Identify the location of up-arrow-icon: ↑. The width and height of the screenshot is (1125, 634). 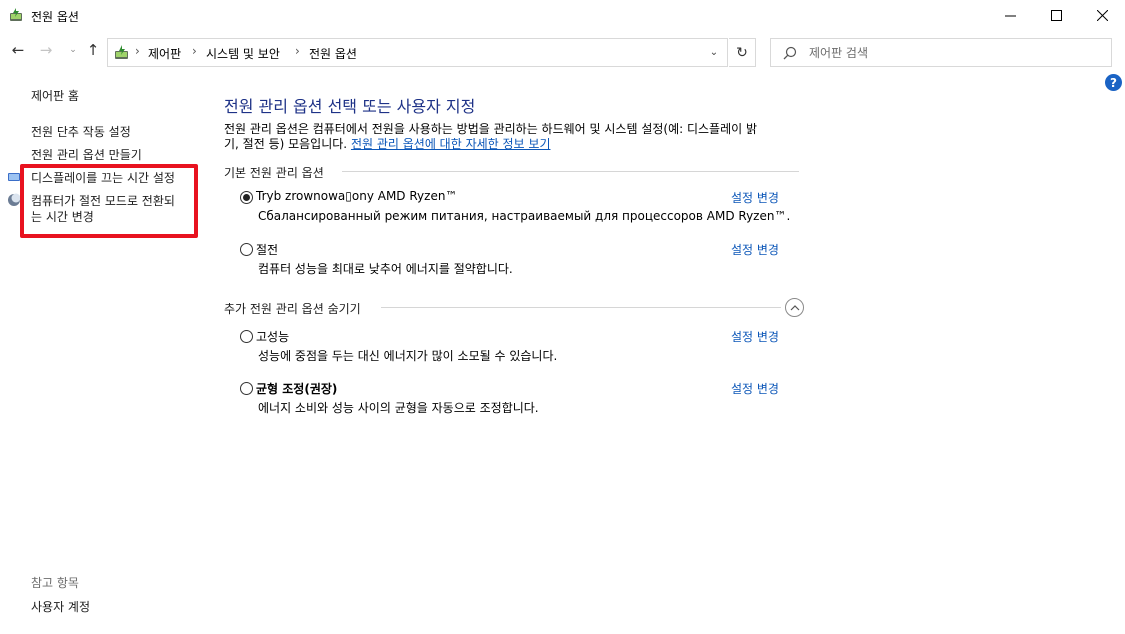
(93, 50).